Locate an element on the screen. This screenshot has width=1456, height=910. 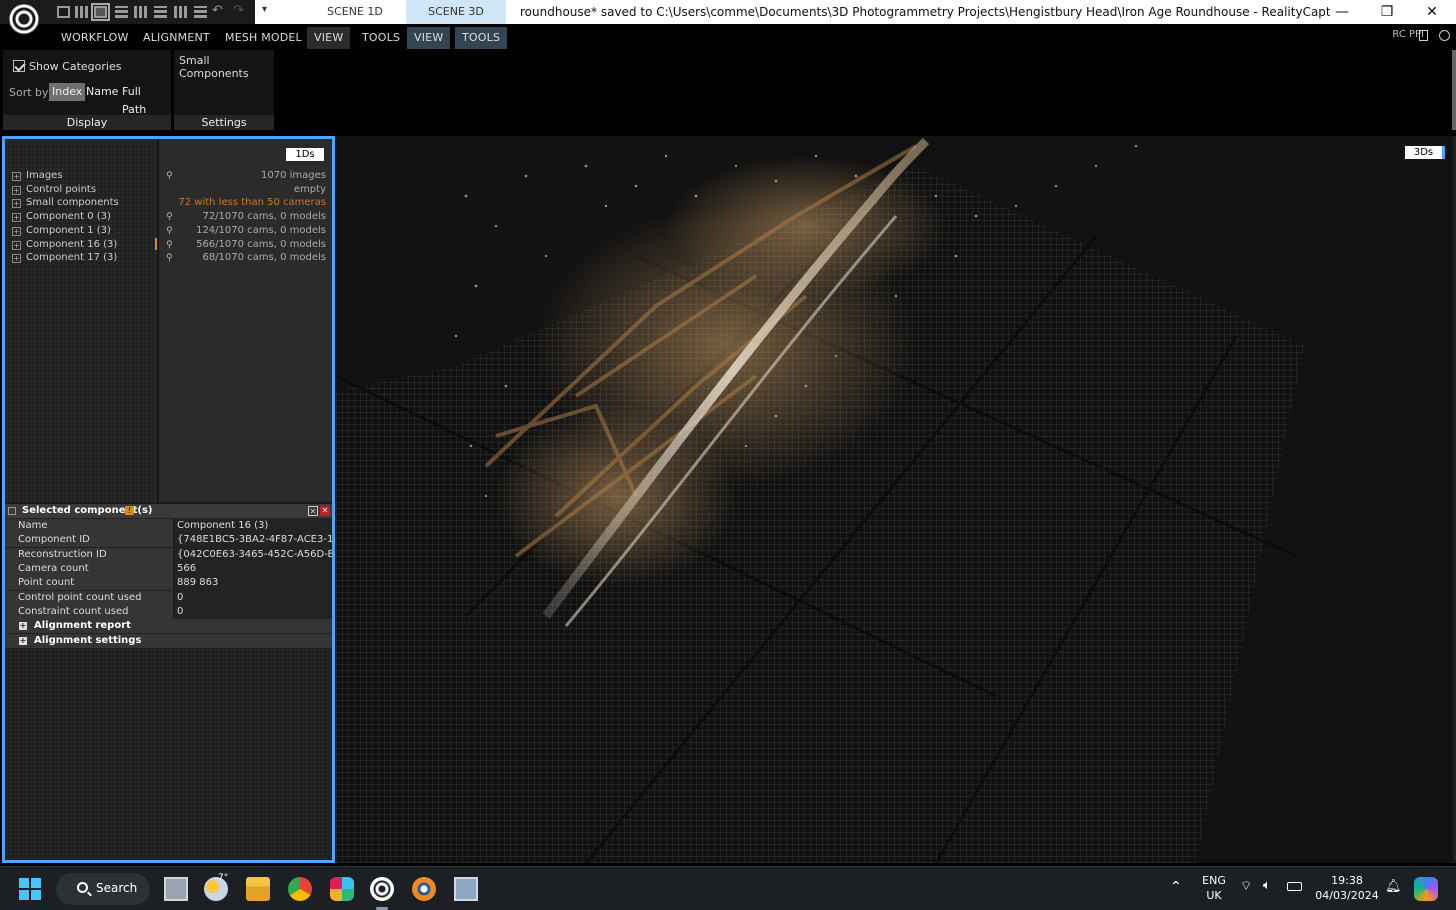
tree-row-value: 68/1070 cams, 0 models is located at coordinates (264, 258).